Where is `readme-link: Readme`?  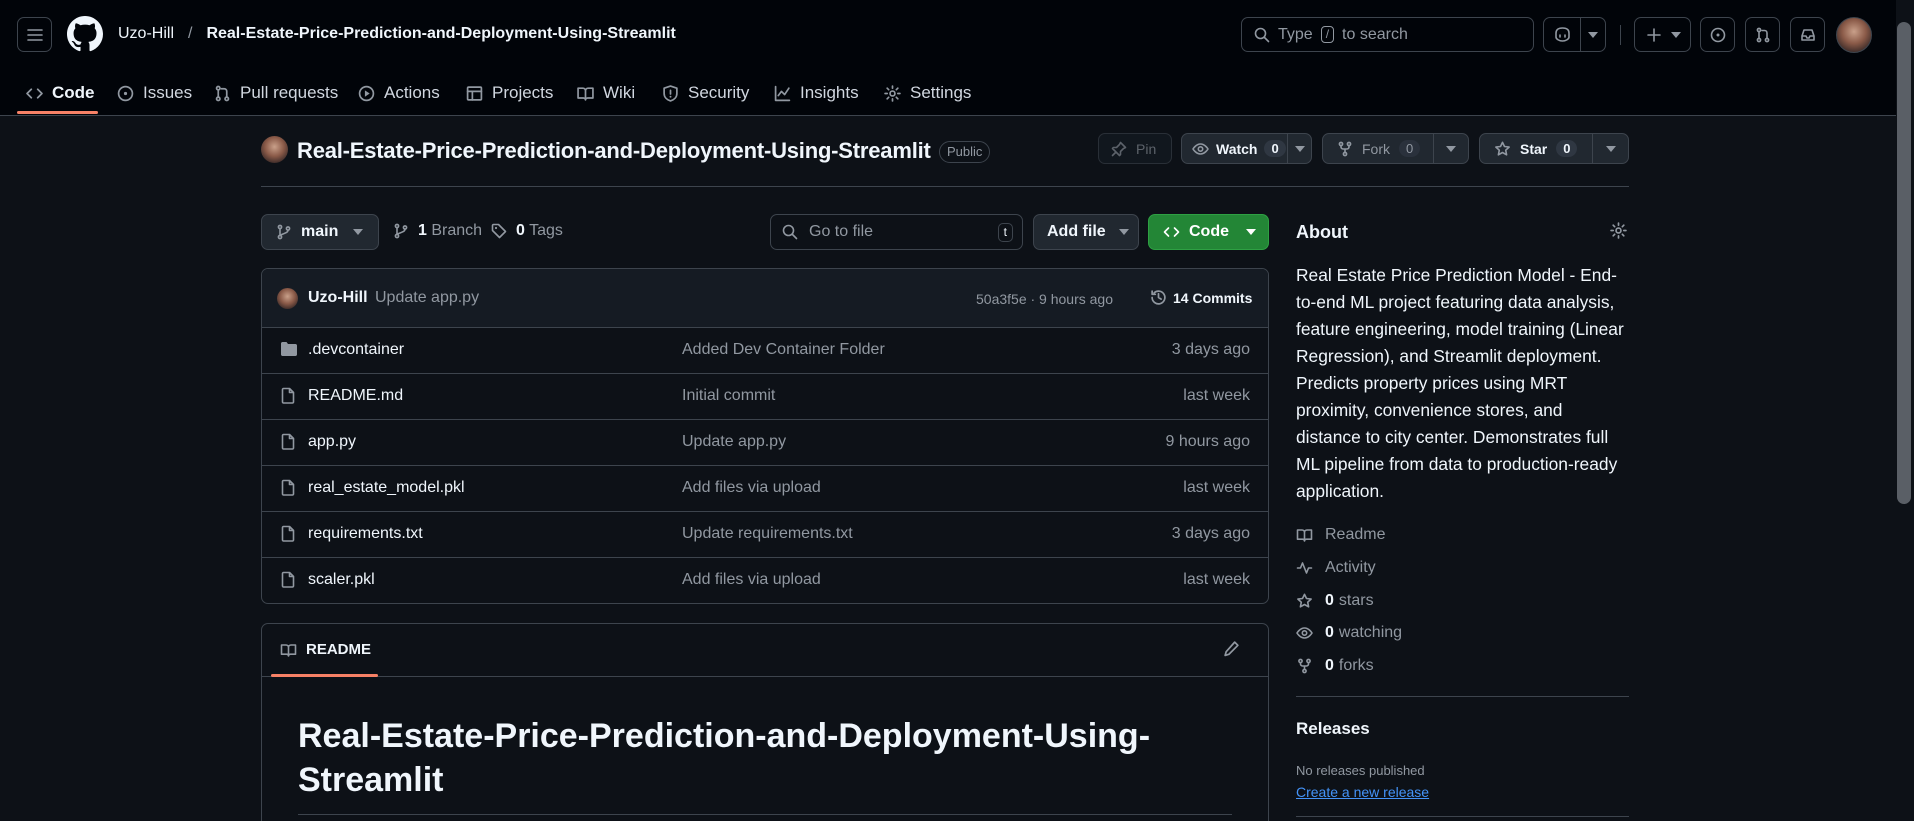
readme-link: Readme is located at coordinates (1340, 535).